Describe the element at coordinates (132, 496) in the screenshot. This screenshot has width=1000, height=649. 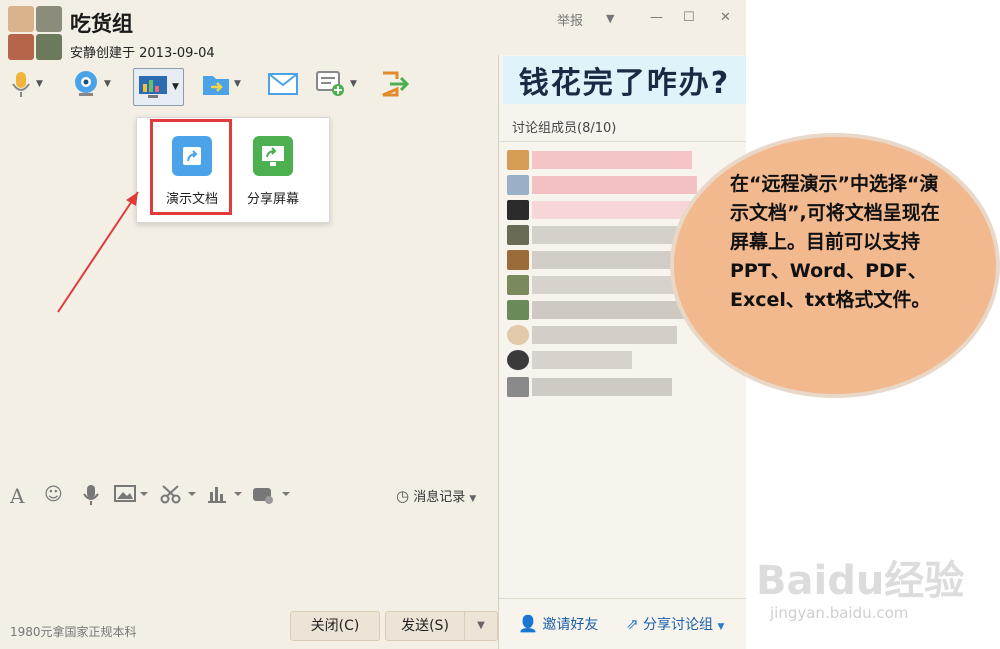
I see `image-icon` at that location.